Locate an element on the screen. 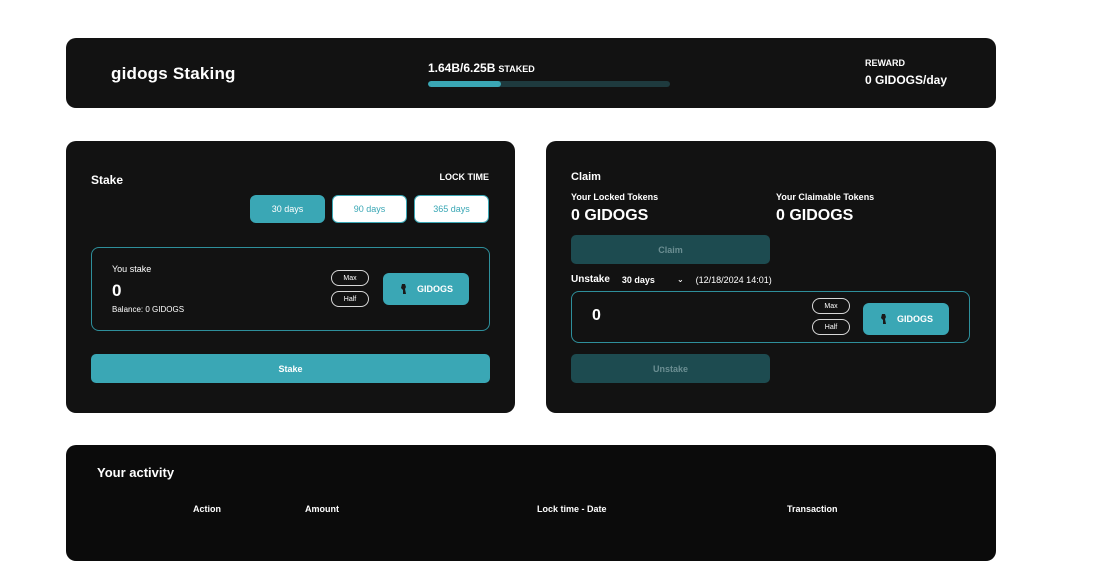 The width and height of the screenshot is (1095, 585). column-header-amount: Amount is located at coordinates (322, 509).